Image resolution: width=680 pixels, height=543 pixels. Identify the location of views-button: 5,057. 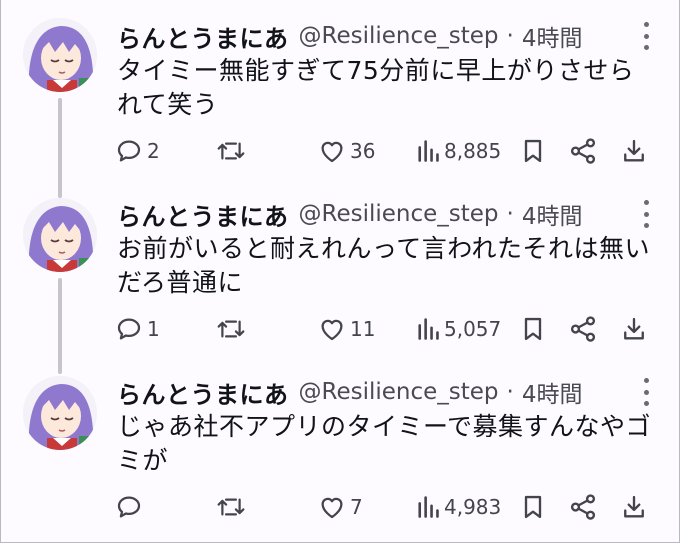
(458, 329).